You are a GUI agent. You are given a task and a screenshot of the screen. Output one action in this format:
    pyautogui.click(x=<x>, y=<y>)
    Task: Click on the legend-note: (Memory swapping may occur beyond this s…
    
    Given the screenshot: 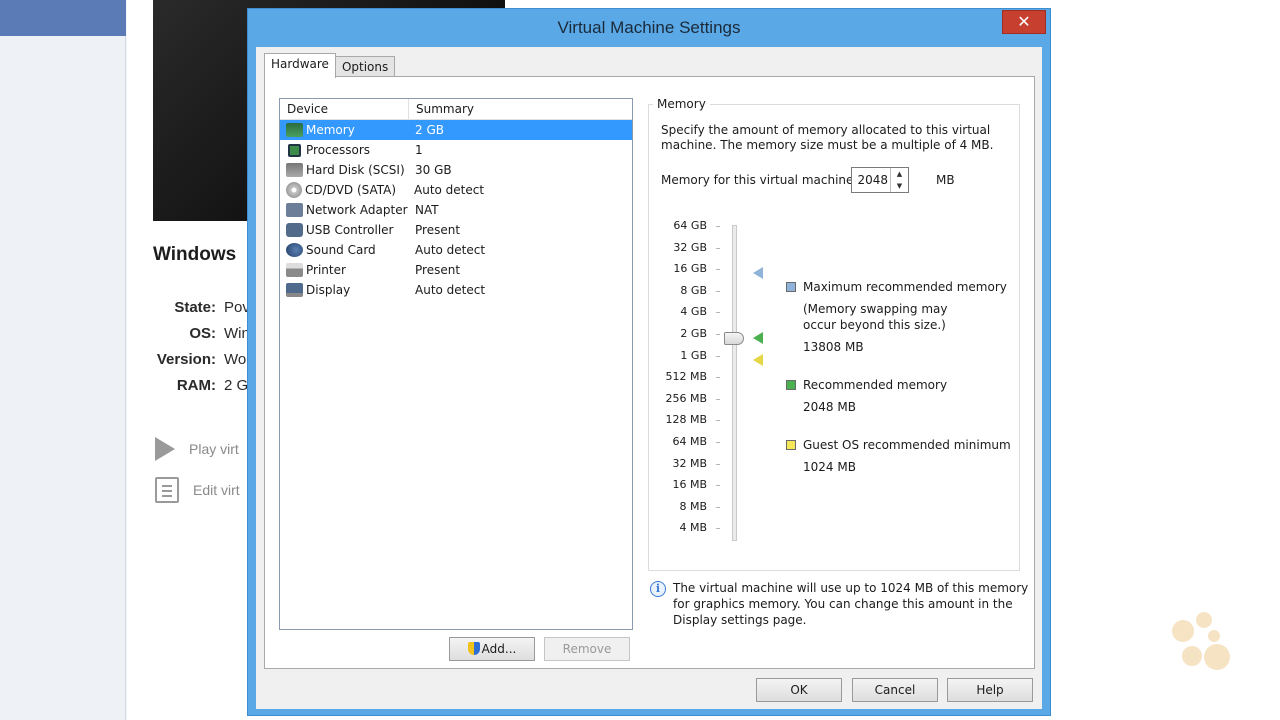 What is the action you would take?
    pyautogui.click(x=875, y=317)
    